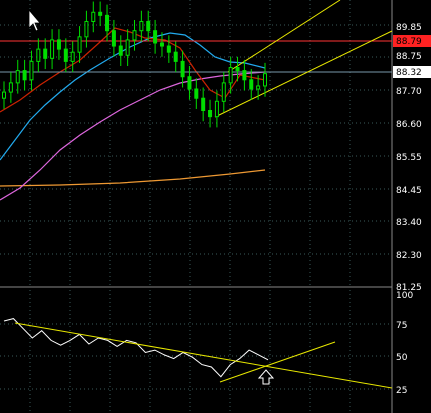  I want to click on price-label-87-70: 87.70, so click(409, 92).